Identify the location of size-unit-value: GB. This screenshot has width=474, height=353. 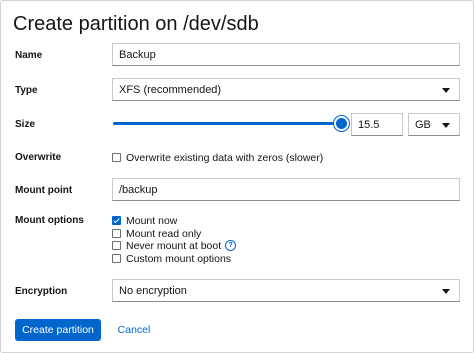
(423, 124).